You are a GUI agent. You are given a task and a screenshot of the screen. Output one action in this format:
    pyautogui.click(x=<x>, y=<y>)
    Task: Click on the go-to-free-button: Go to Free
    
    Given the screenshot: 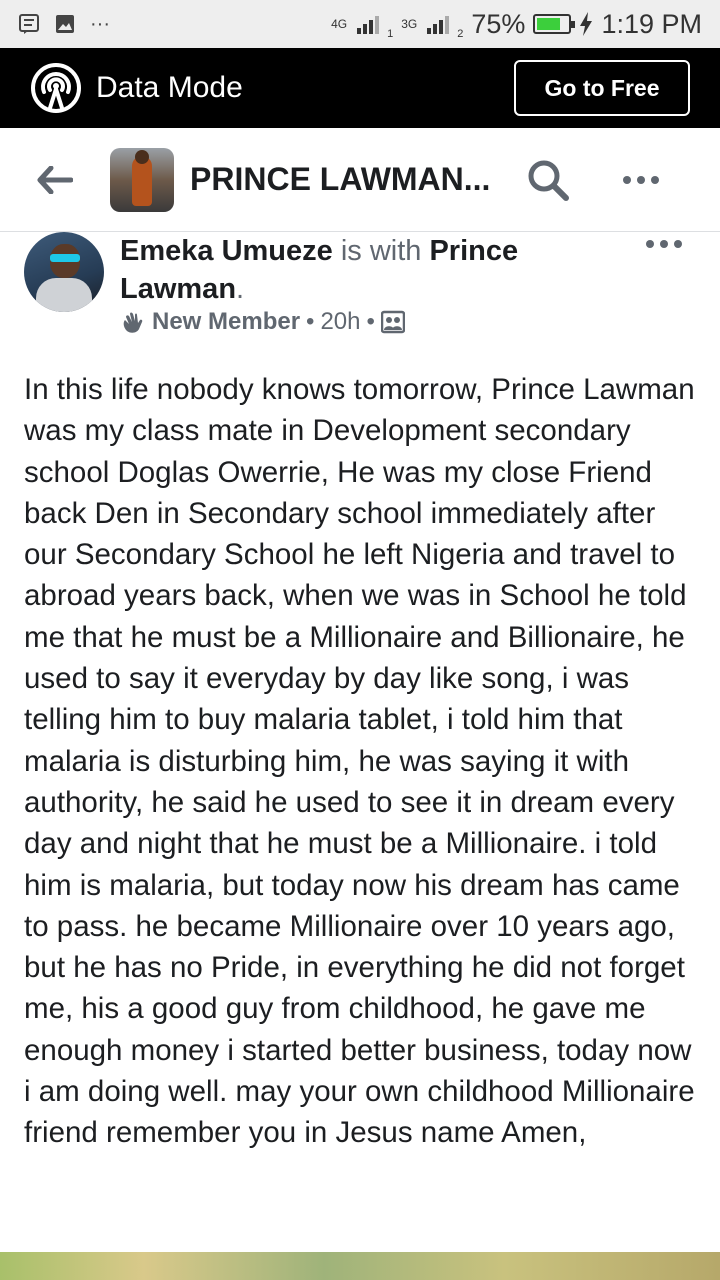 What is the action you would take?
    pyautogui.click(x=602, y=88)
    